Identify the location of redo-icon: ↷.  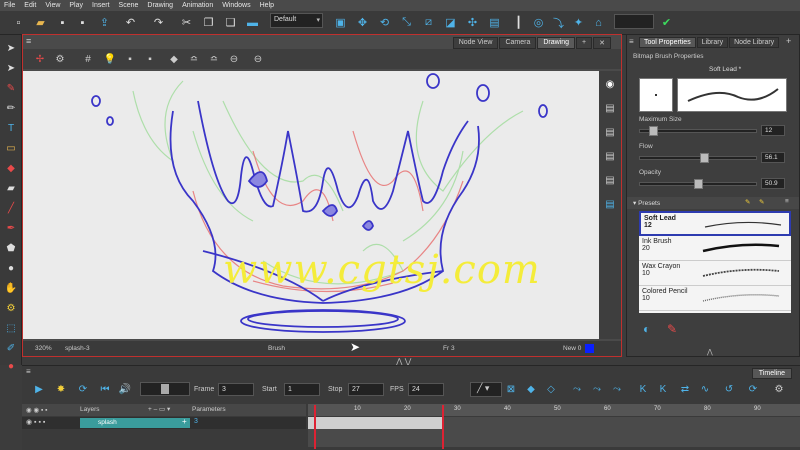
(158, 22).